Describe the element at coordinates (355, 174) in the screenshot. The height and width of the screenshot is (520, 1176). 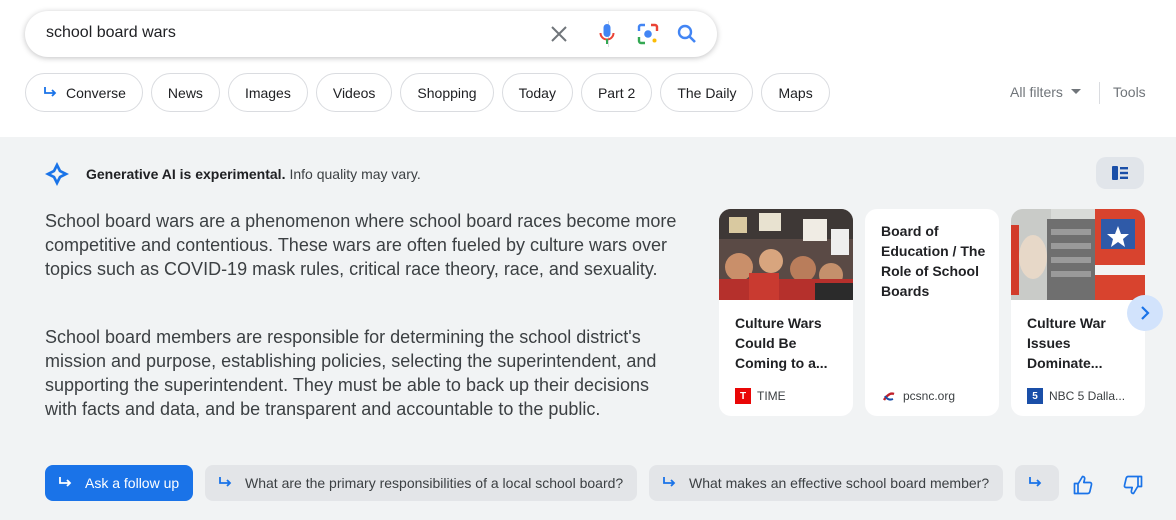
I see `ai-notice-text: Info quality may vary.` at that location.